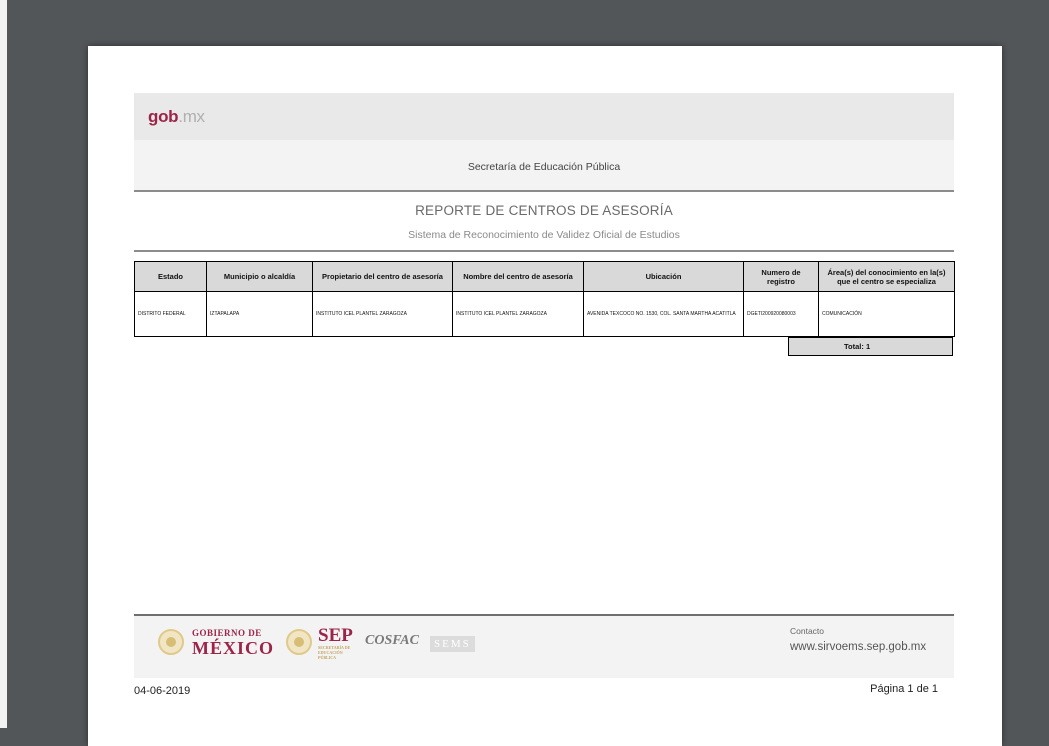 This screenshot has width=1049, height=746. Describe the element at coordinates (663, 276) in the screenshot. I see `column-header: Ubicación` at that location.